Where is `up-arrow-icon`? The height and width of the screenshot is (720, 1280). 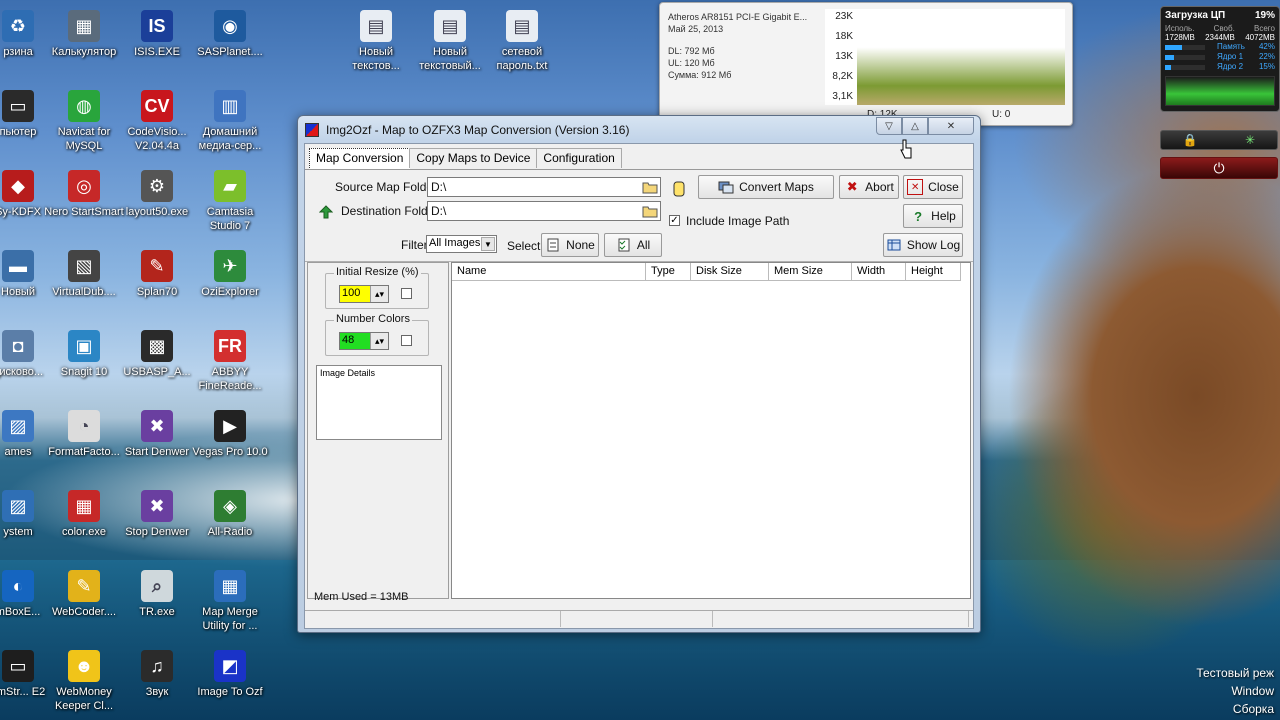 up-arrow-icon is located at coordinates (326, 212).